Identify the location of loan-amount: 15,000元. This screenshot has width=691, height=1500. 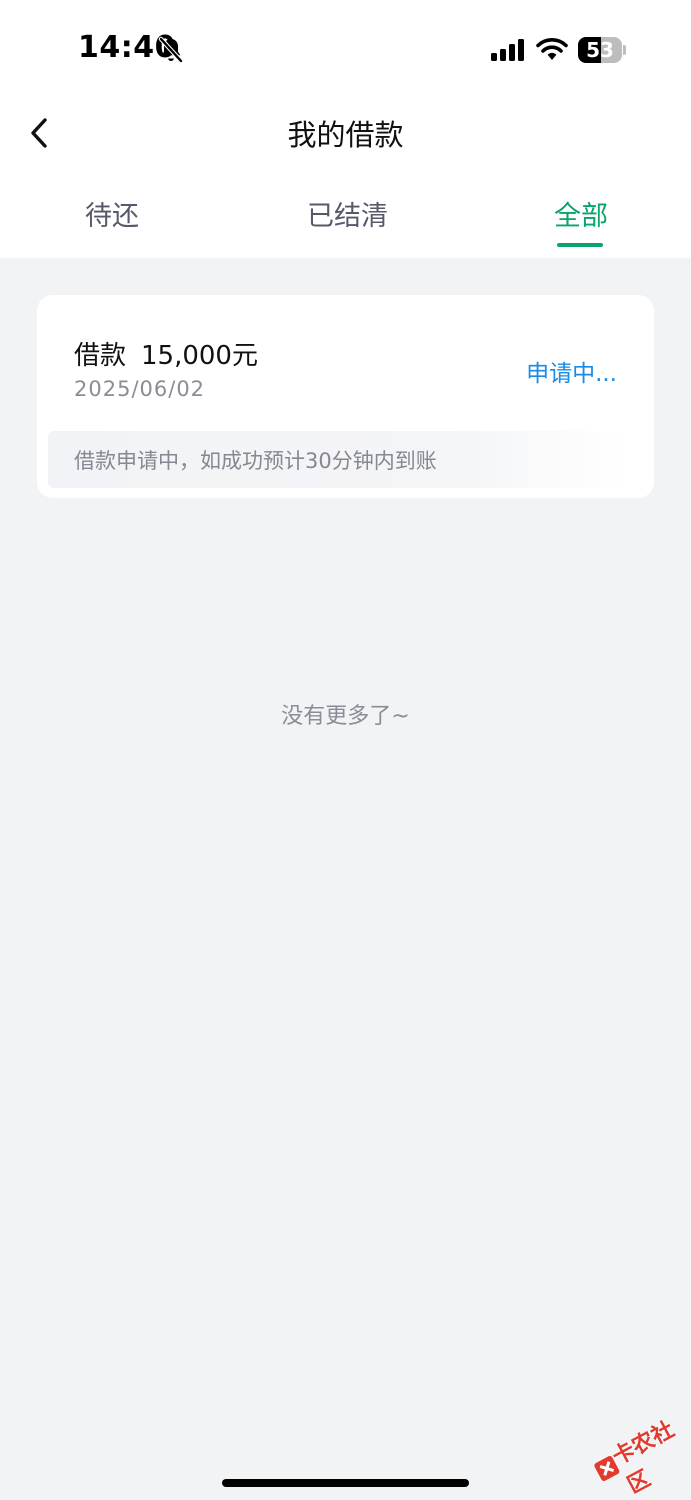
(199, 356).